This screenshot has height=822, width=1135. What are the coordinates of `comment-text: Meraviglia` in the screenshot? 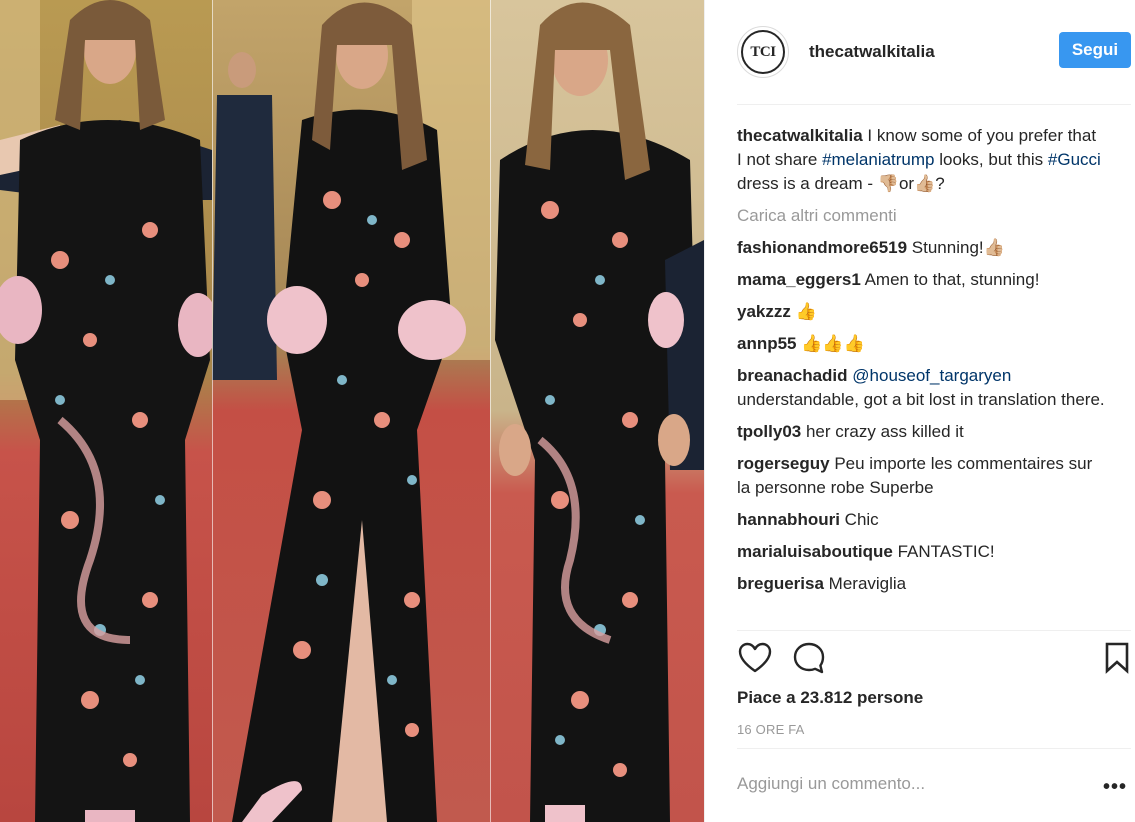 It's located at (865, 583).